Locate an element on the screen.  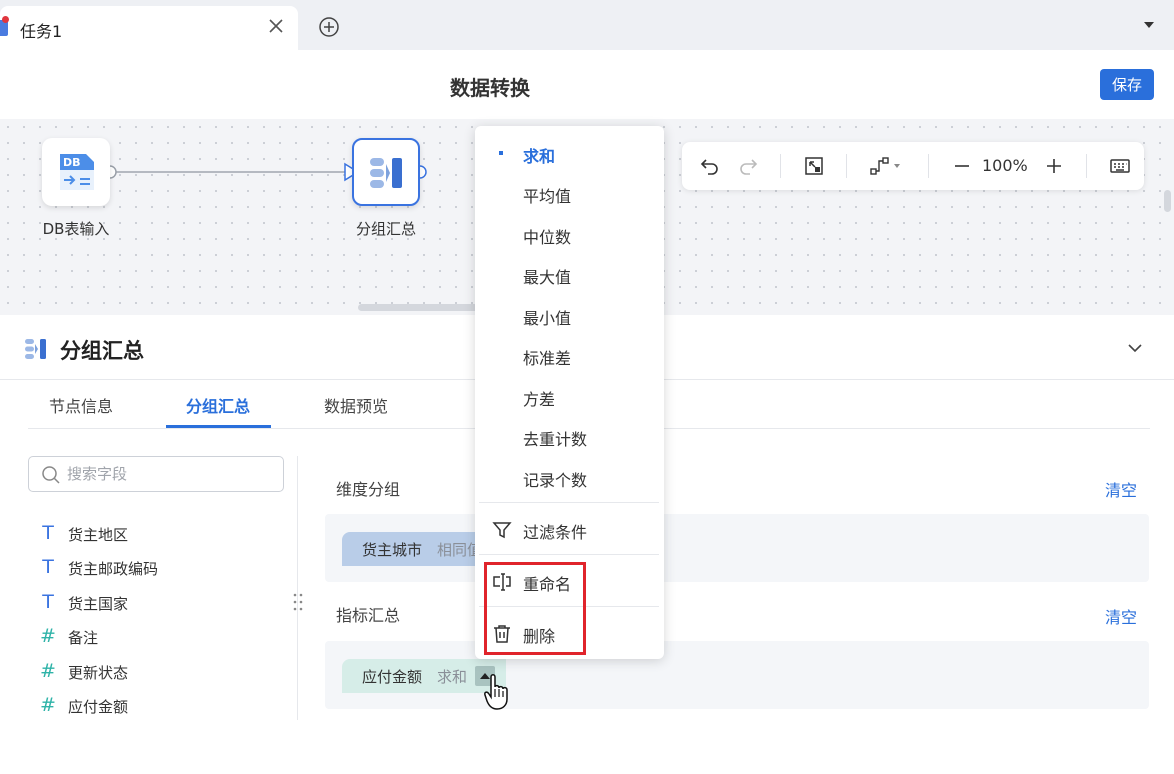
dimension-chip: 货主城市 相同值 is located at coordinates (412, 549).